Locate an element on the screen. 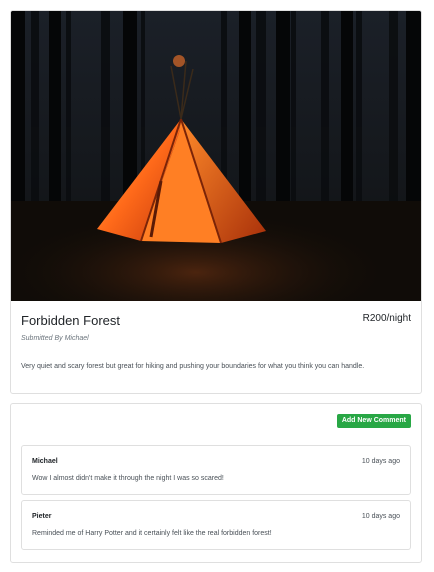 This screenshot has height=572, width=434. campground-title: Forbidden Forest is located at coordinates (70, 320).